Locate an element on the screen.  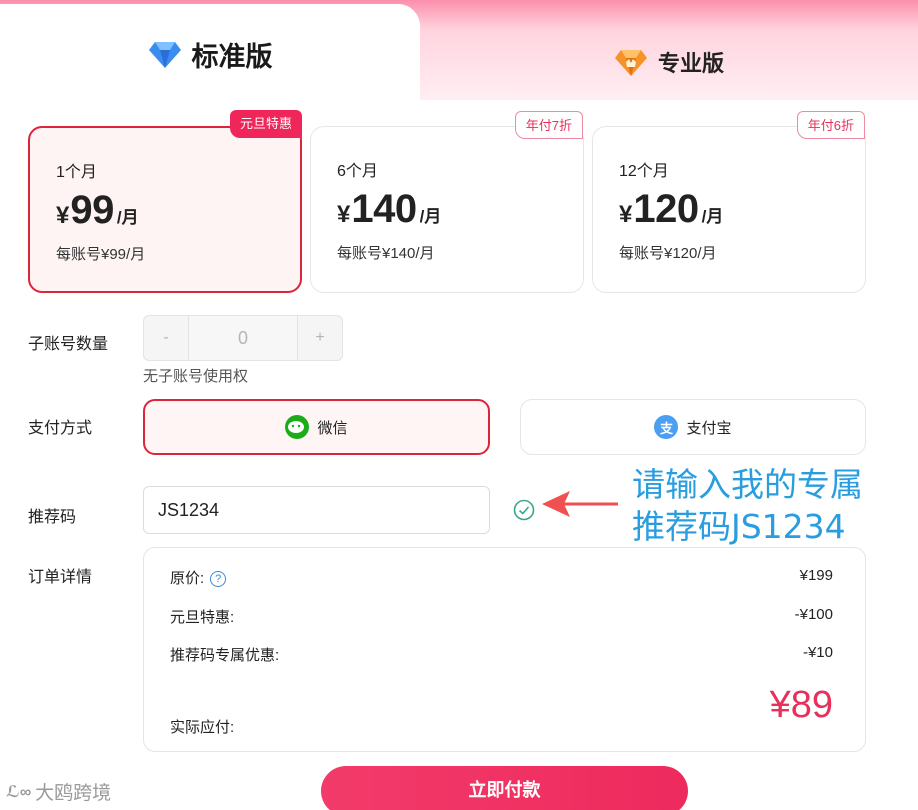
order-details-label: 订单详情 is located at coordinates (60, 577).